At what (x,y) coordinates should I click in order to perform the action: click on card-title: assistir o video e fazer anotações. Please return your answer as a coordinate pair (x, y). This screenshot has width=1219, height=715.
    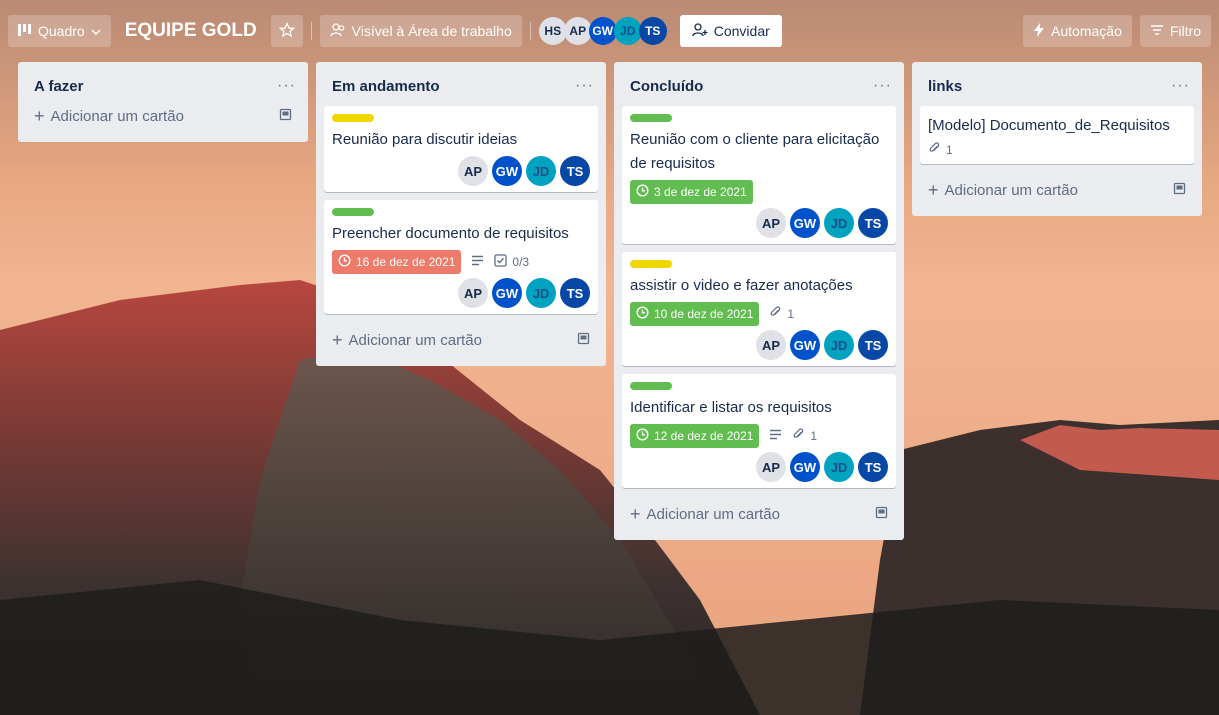
    Looking at the image, I should click on (741, 285).